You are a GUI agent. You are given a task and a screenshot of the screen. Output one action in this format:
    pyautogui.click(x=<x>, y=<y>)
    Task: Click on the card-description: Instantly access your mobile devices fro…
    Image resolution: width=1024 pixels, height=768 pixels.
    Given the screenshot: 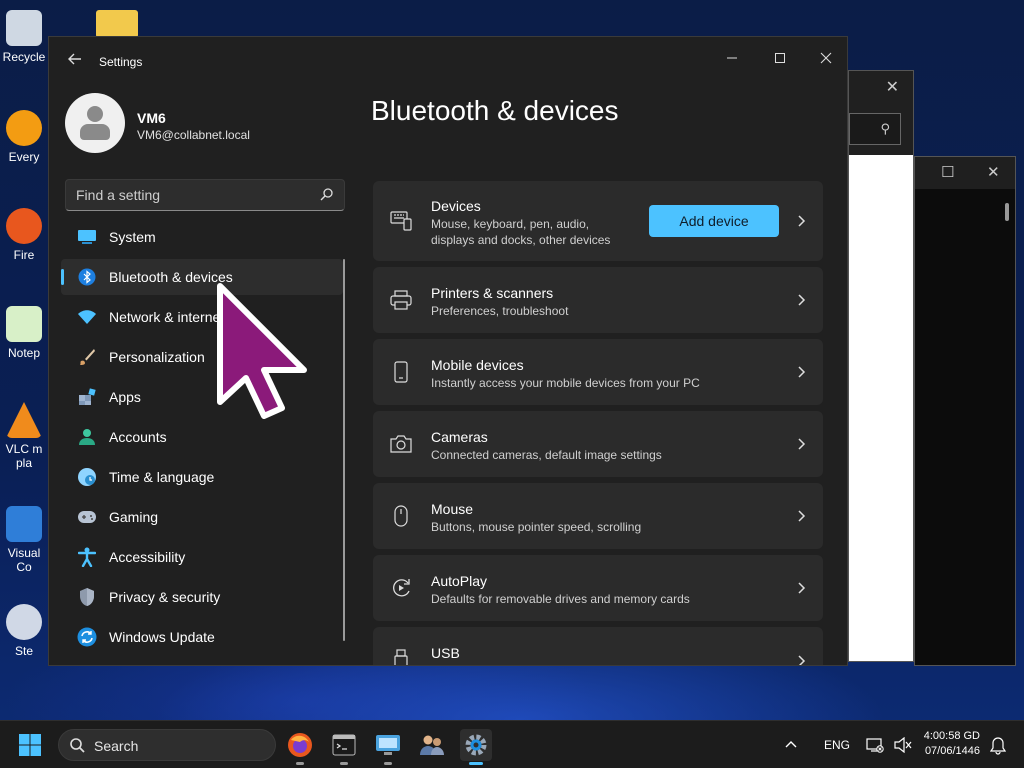 What is the action you would take?
    pyautogui.click(x=565, y=383)
    